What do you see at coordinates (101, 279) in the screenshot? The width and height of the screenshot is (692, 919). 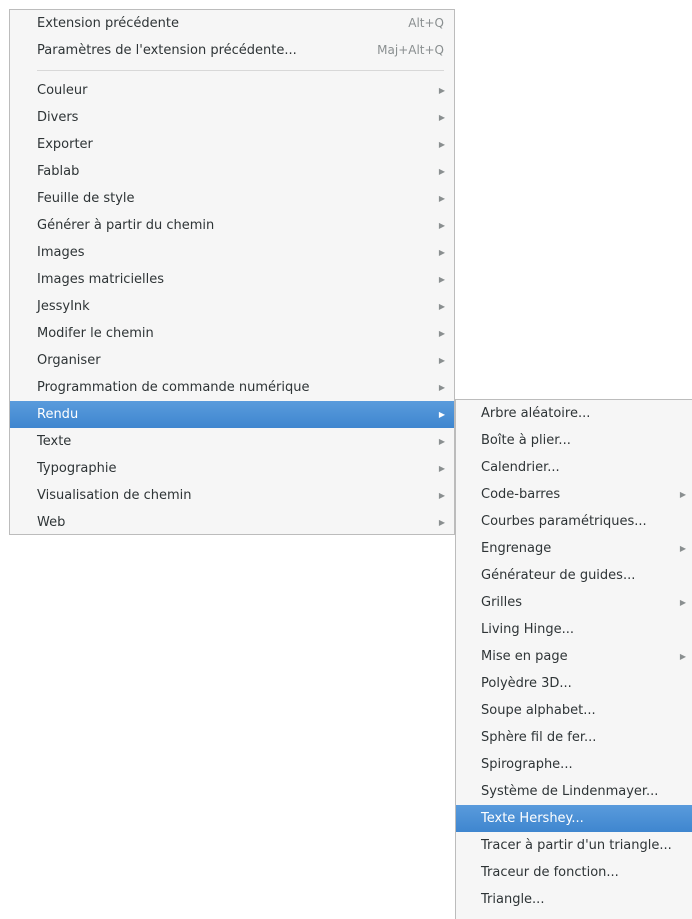 I see `menu-item-label: Images matricielles` at bounding box center [101, 279].